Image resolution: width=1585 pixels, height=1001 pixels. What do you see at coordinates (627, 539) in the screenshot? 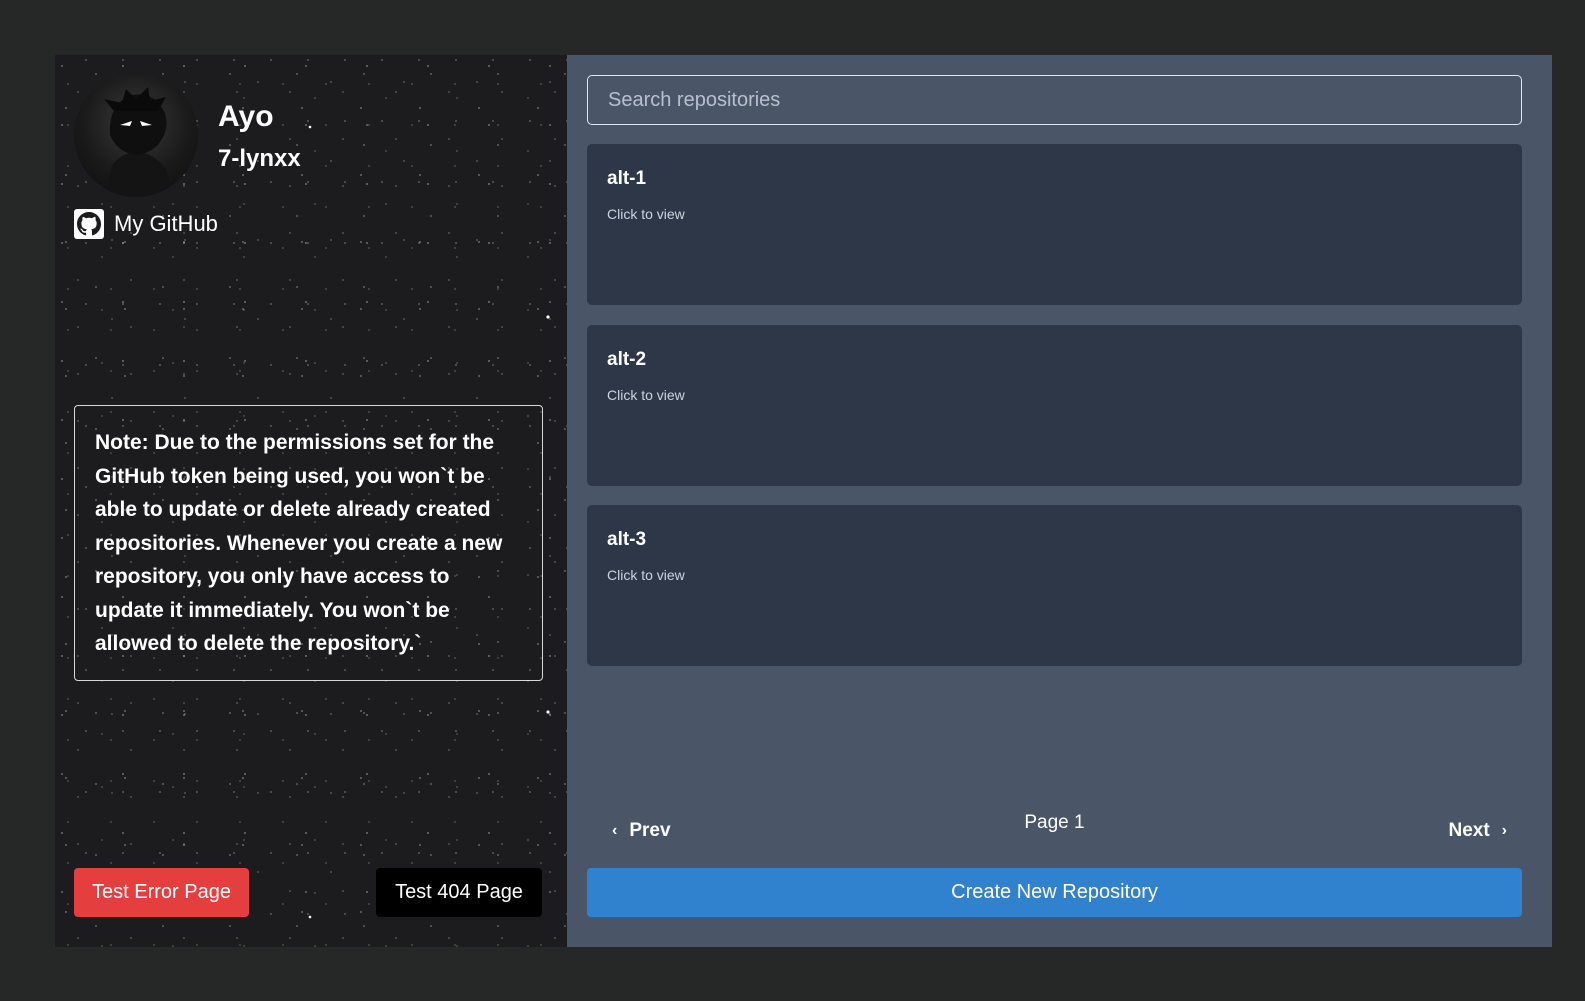
I see `repo-name: alt-3` at bounding box center [627, 539].